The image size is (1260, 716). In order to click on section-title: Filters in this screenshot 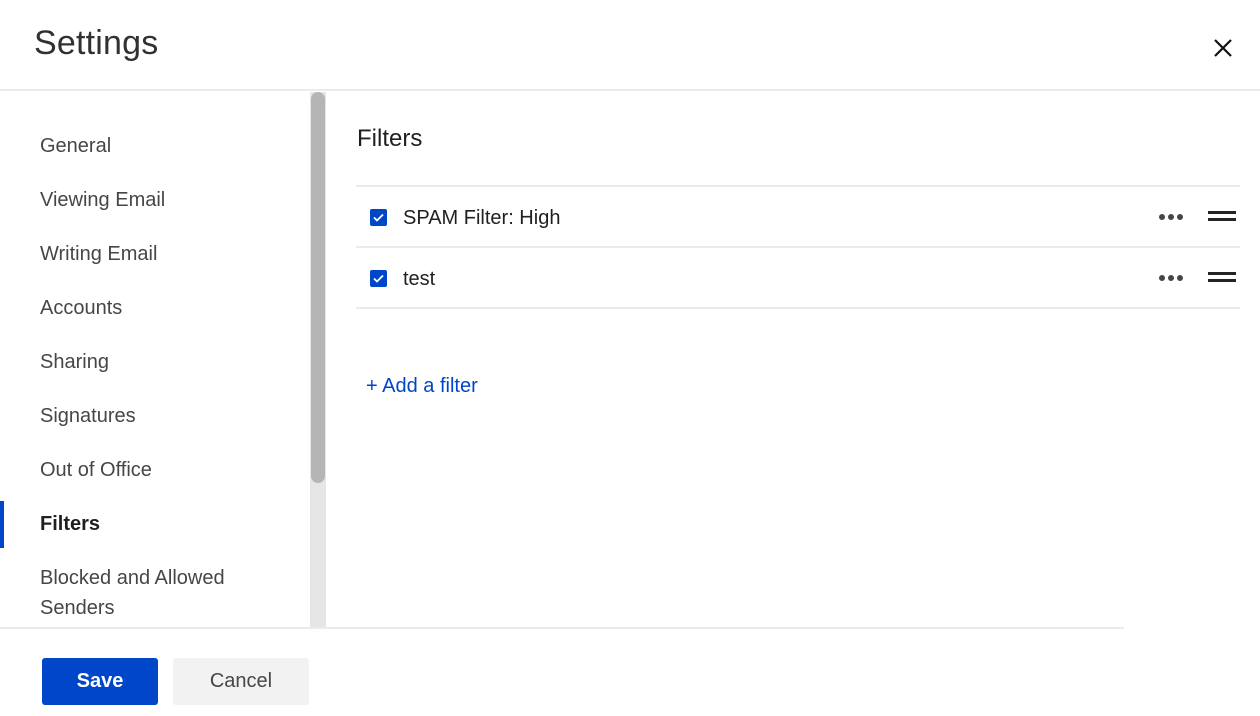, I will do `click(390, 138)`.